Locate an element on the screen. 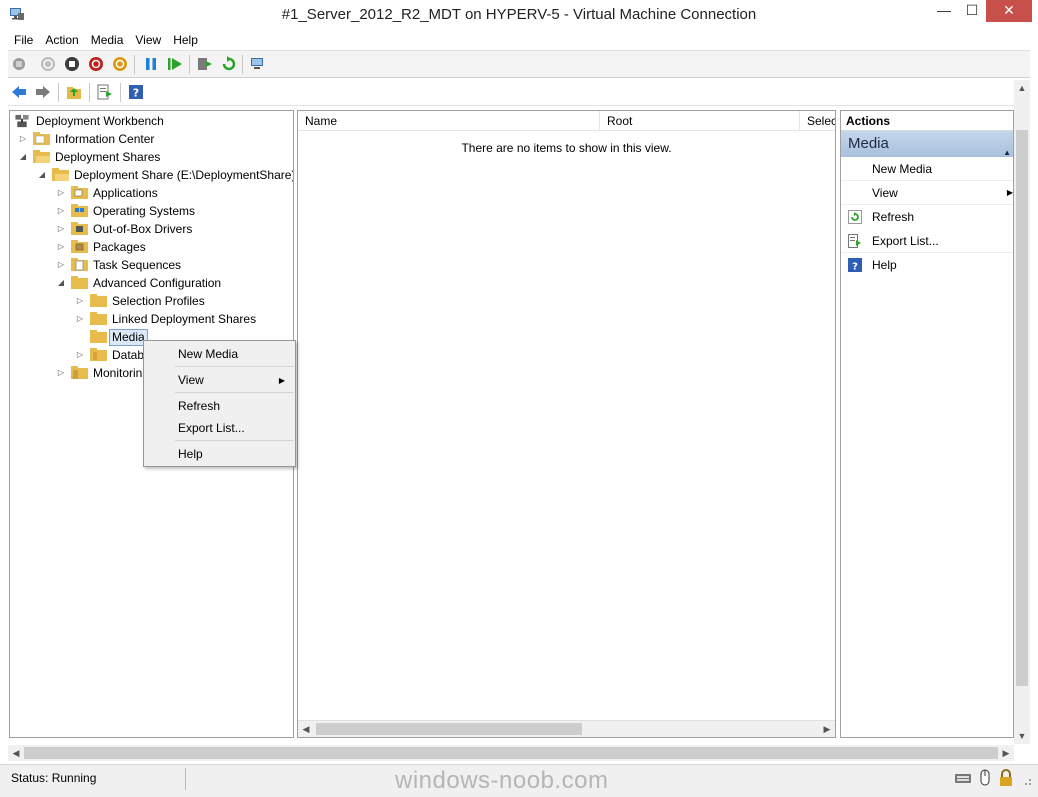 This screenshot has width=1038, height=797. column-header-root: Root is located at coordinates (700, 121).